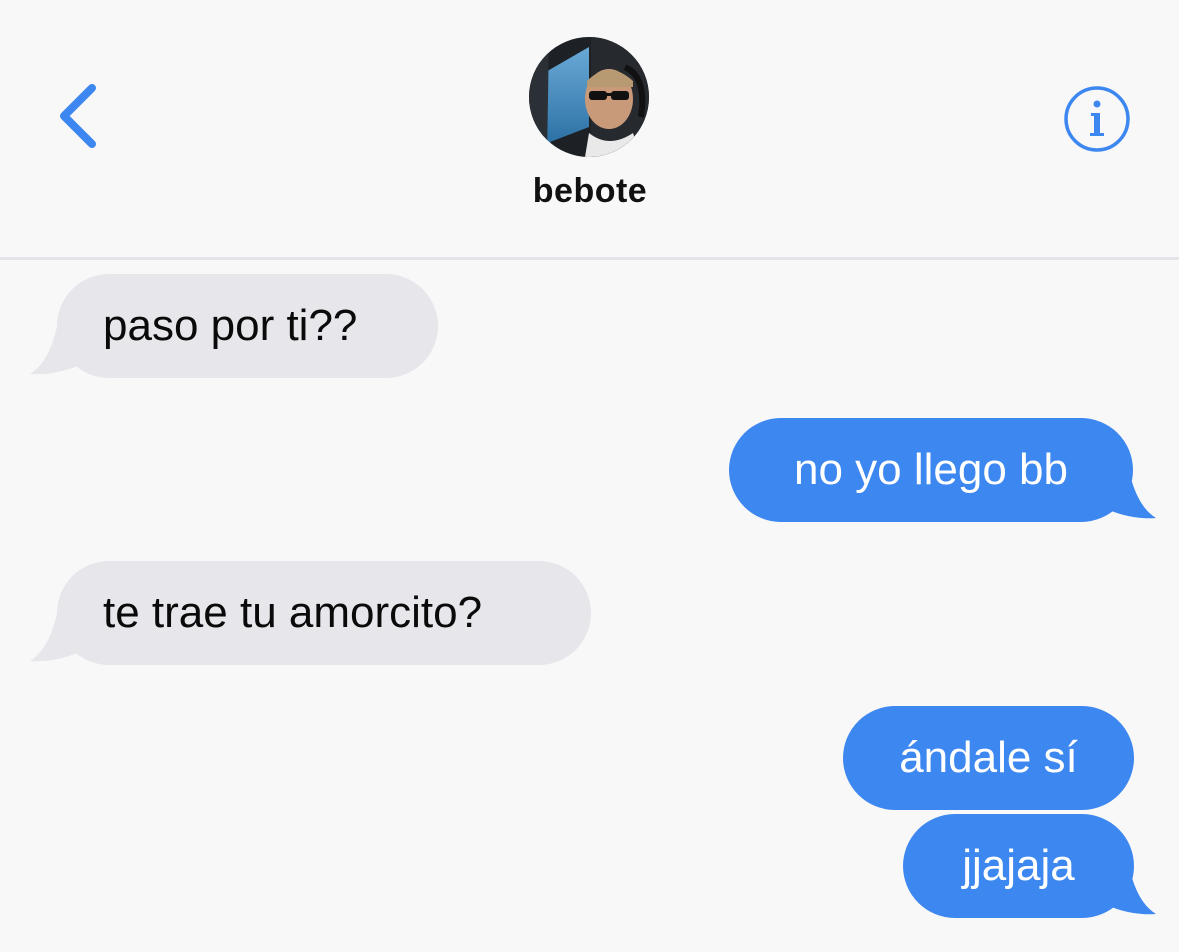 This screenshot has height=952, width=1179. What do you see at coordinates (247, 326) in the screenshot?
I see `message-bubble-incoming: paso por ti??` at bounding box center [247, 326].